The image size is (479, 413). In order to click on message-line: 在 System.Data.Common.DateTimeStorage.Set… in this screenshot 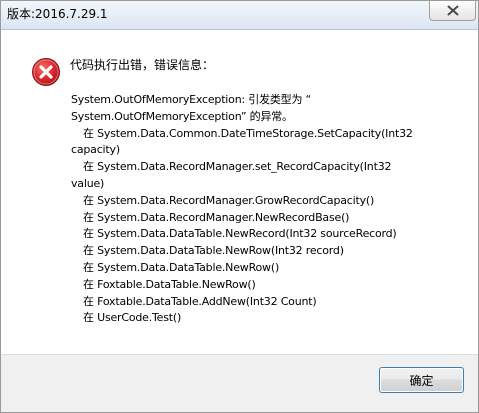, I will do `click(248, 133)`.